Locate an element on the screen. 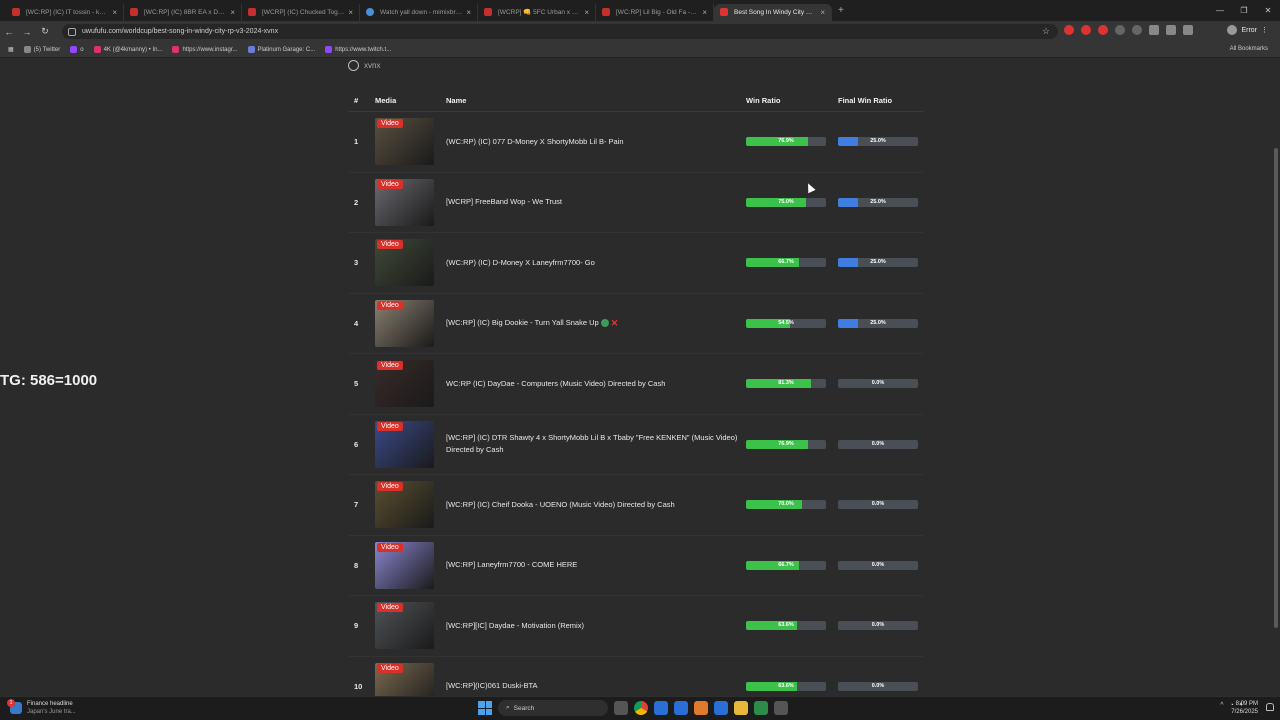 The width and height of the screenshot is (1280, 720). browser-tab: [WCRP] (IC) Chucked Together × is located at coordinates (301, 12).